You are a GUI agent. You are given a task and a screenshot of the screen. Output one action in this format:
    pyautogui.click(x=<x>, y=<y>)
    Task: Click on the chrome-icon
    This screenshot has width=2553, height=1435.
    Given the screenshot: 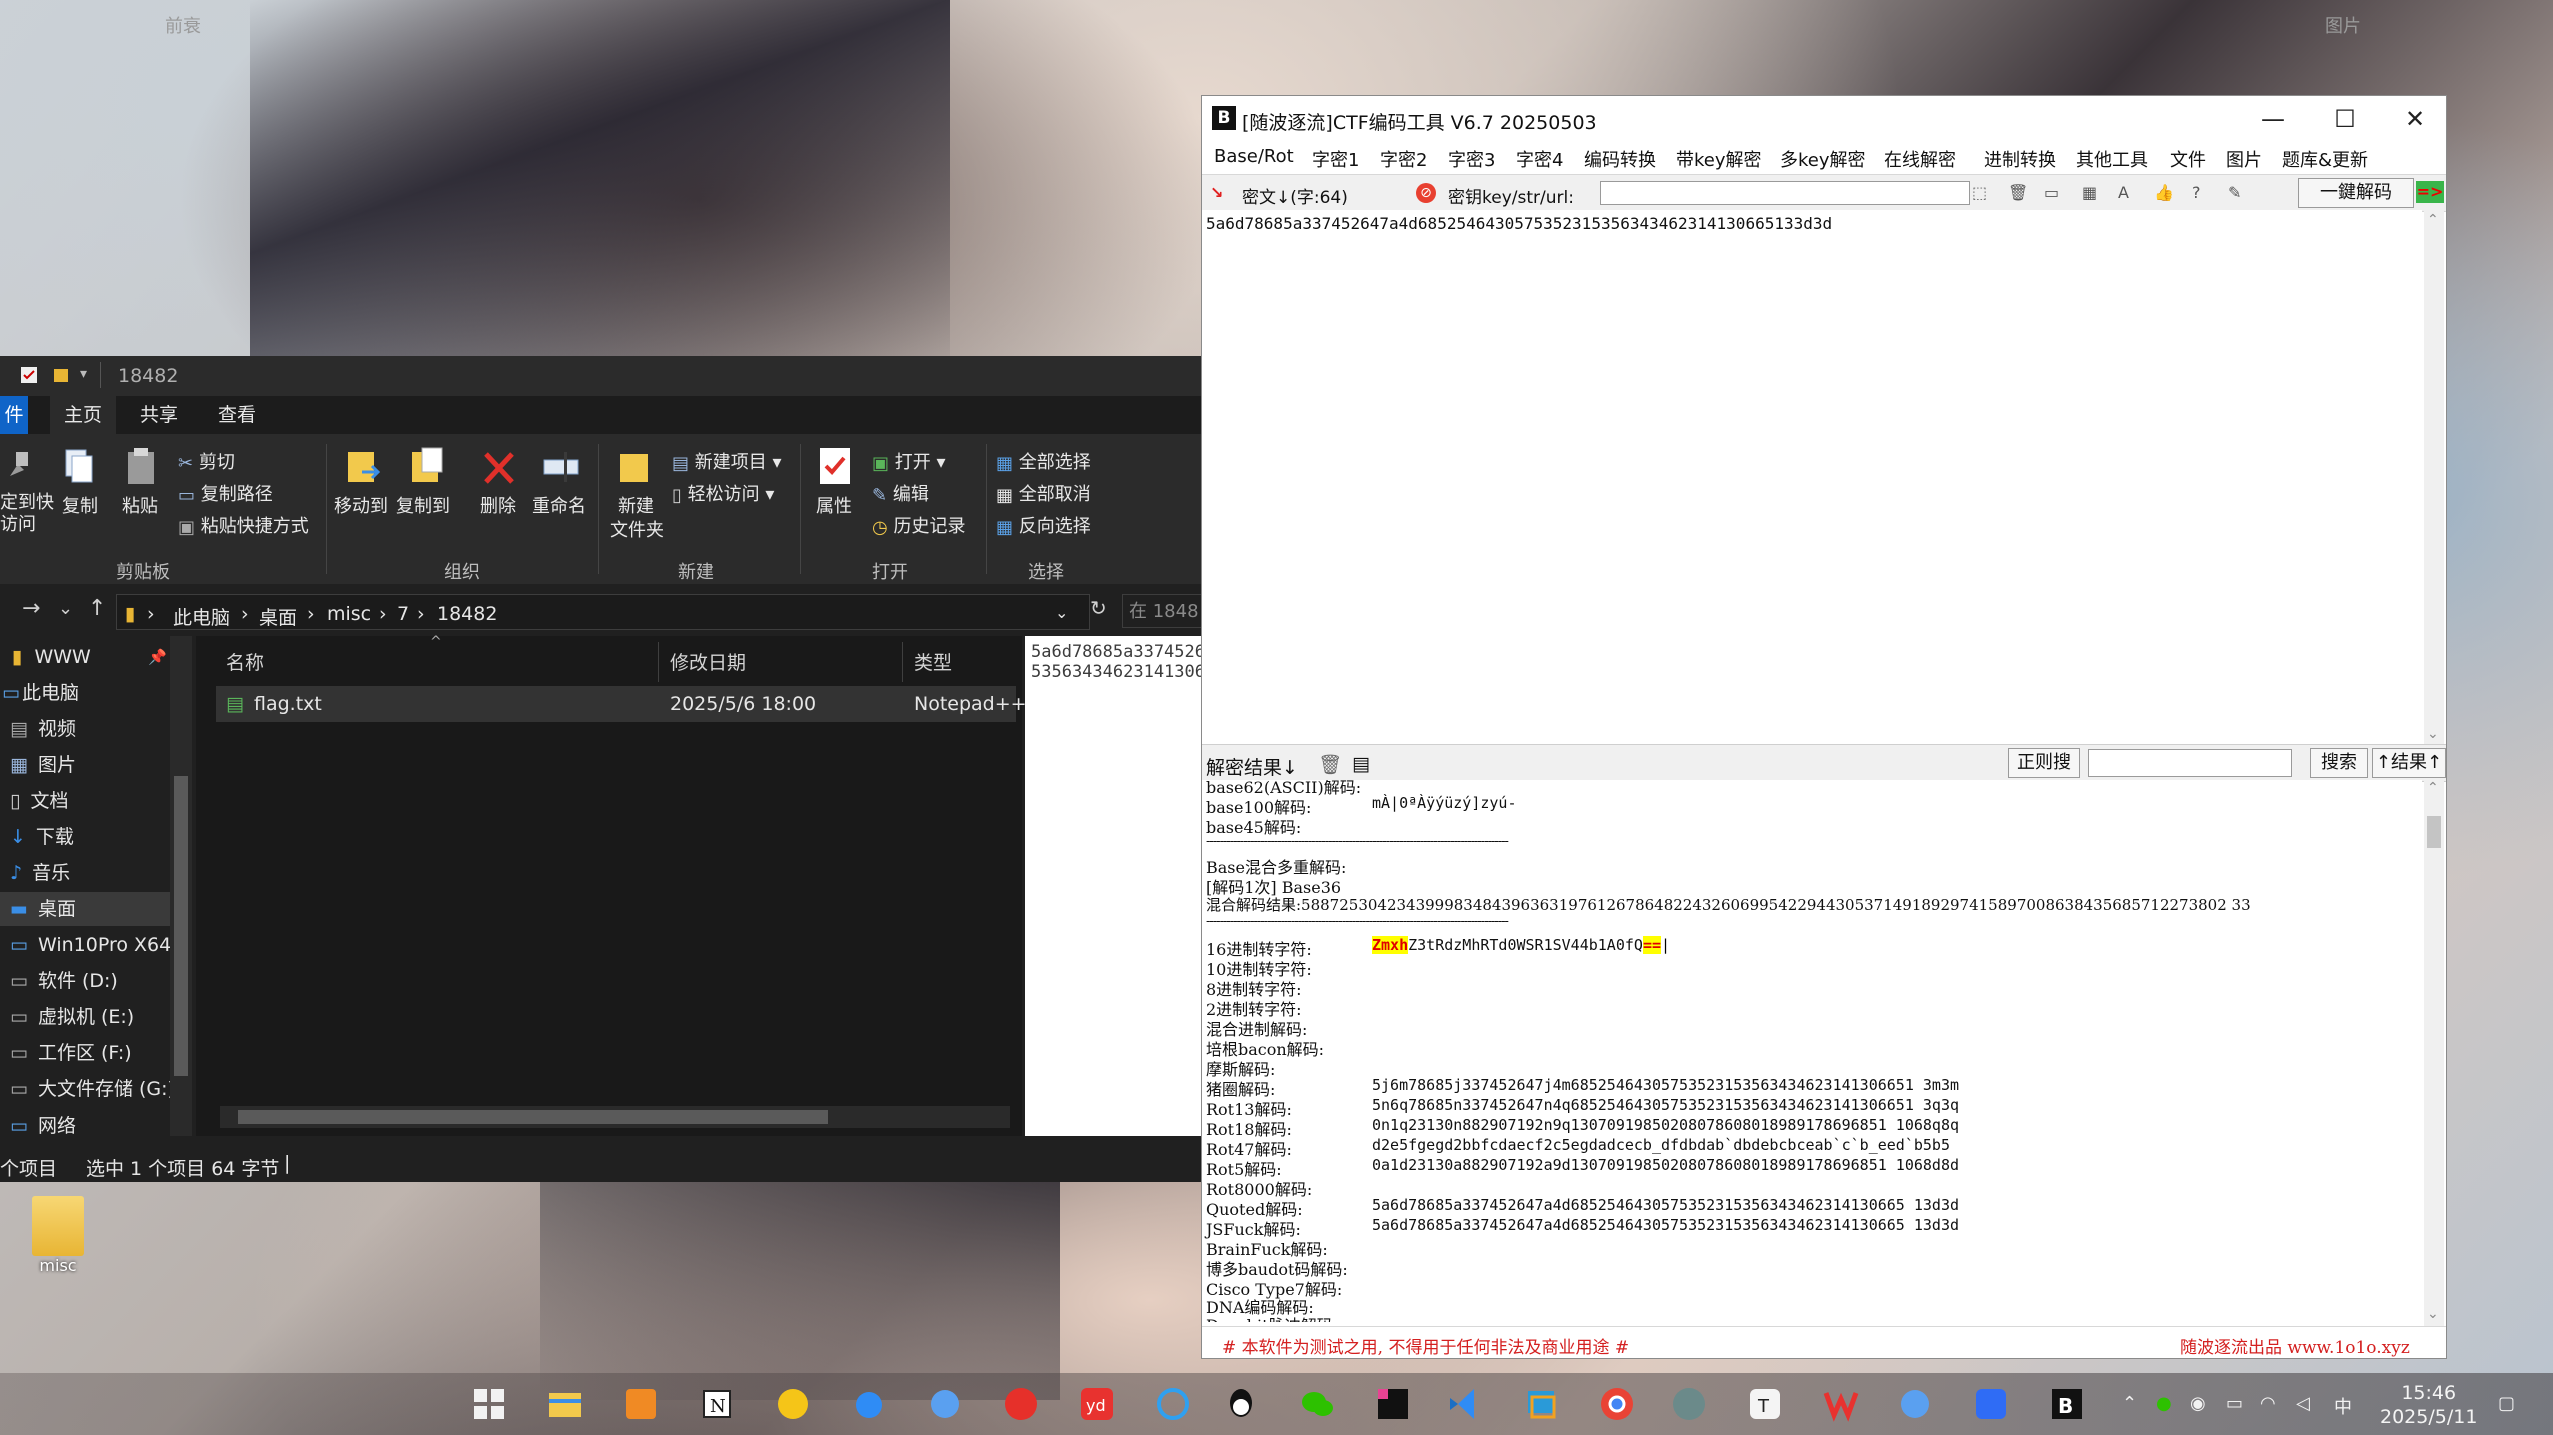 What is the action you would take?
    pyautogui.click(x=1617, y=1404)
    